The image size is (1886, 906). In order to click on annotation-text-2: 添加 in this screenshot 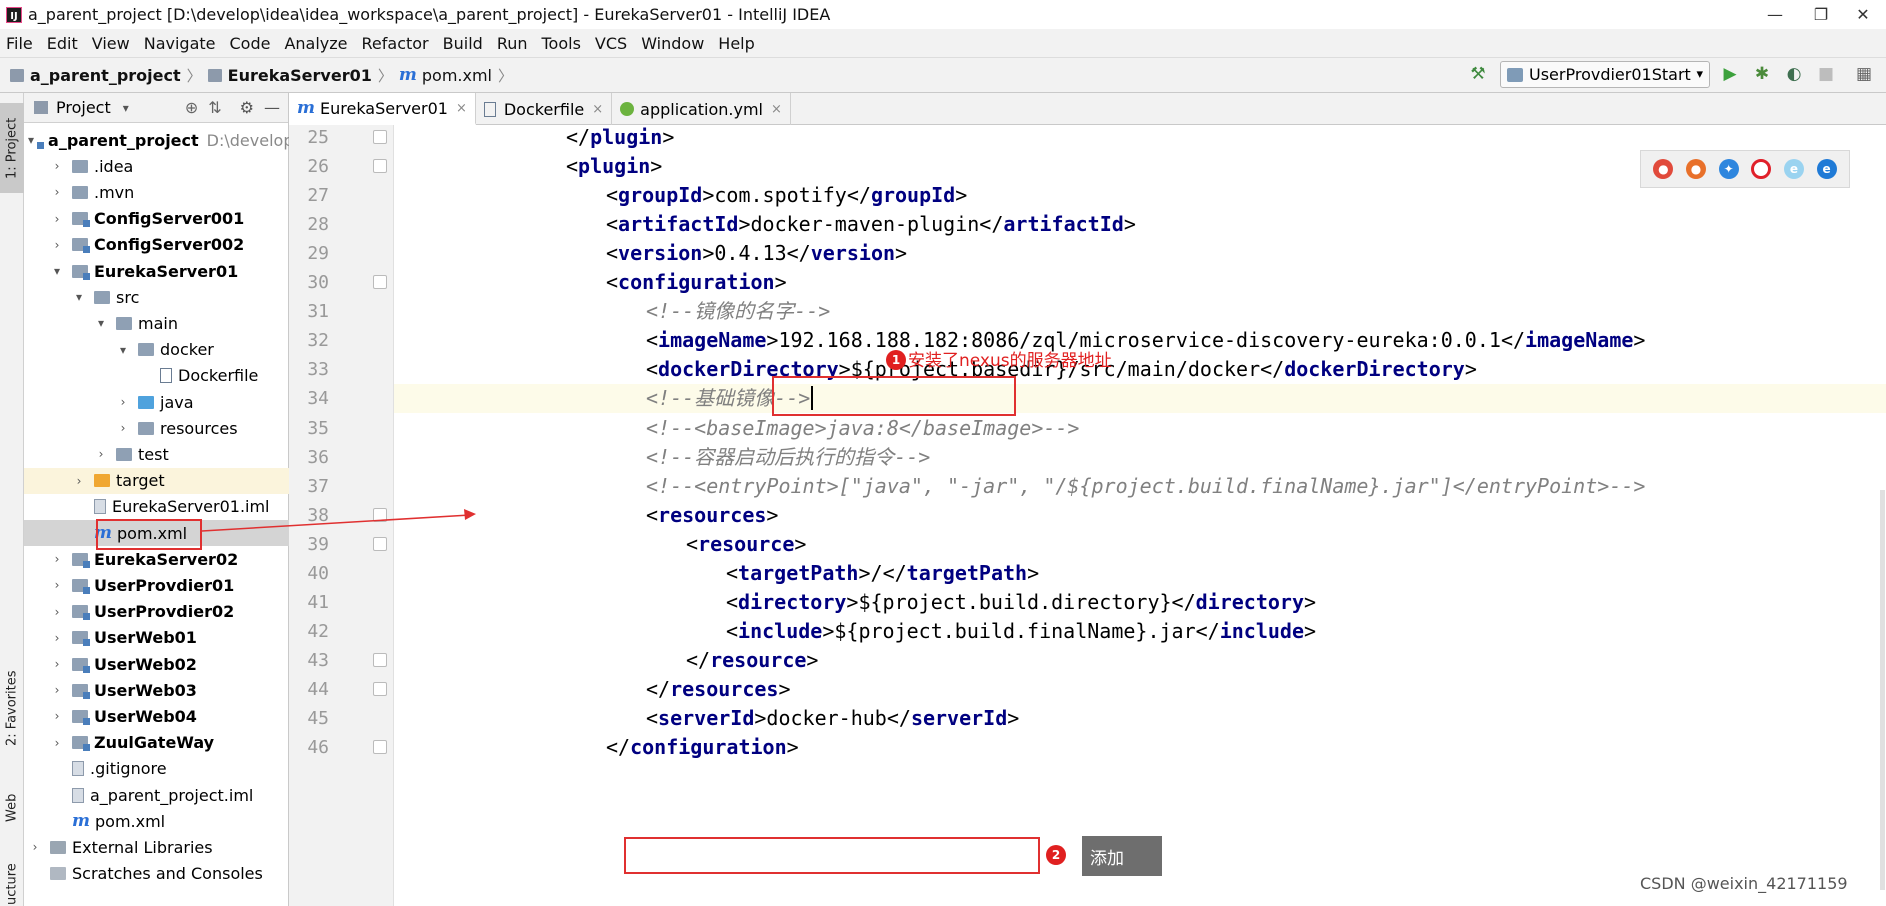, I will do `click(1122, 856)`.